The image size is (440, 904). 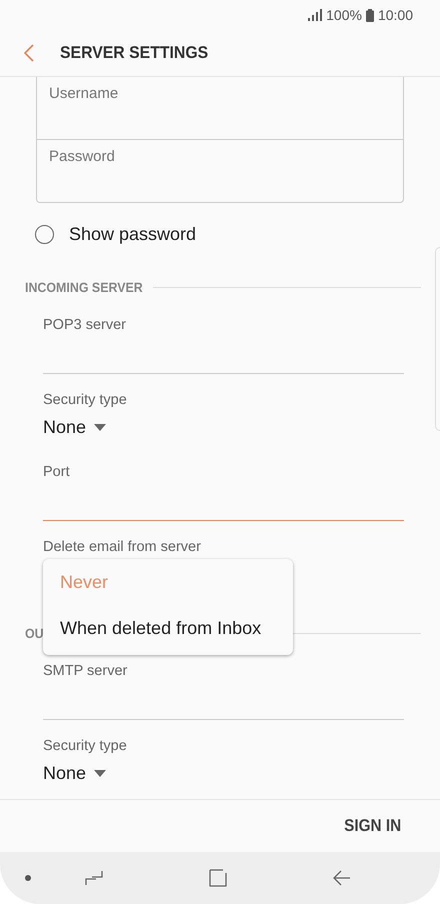 I want to click on back-icon, so click(x=29, y=53).